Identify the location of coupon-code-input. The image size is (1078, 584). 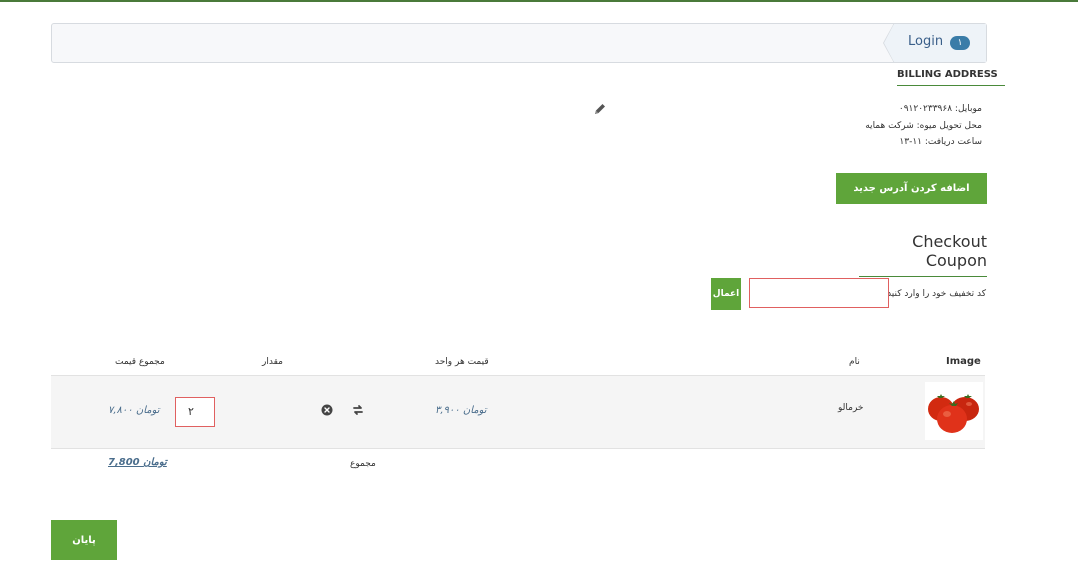
(819, 293).